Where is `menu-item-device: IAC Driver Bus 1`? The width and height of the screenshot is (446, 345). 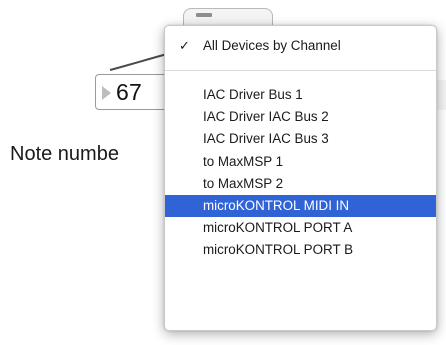
menu-item-device: IAC Driver Bus 1 is located at coordinates (300, 95).